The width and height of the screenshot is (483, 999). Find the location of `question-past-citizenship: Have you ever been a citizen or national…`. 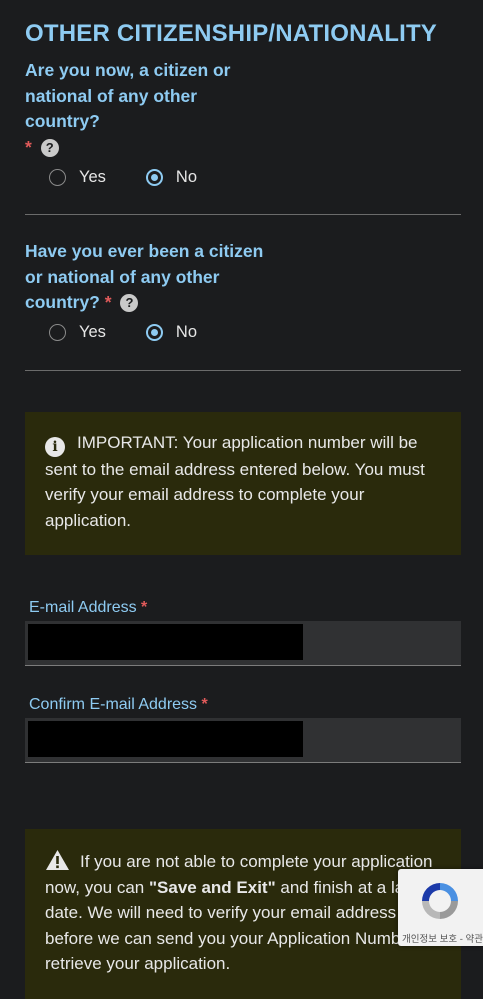

question-past-citizenship: Have you ever been a citizen or national… is located at coordinates (150, 277).